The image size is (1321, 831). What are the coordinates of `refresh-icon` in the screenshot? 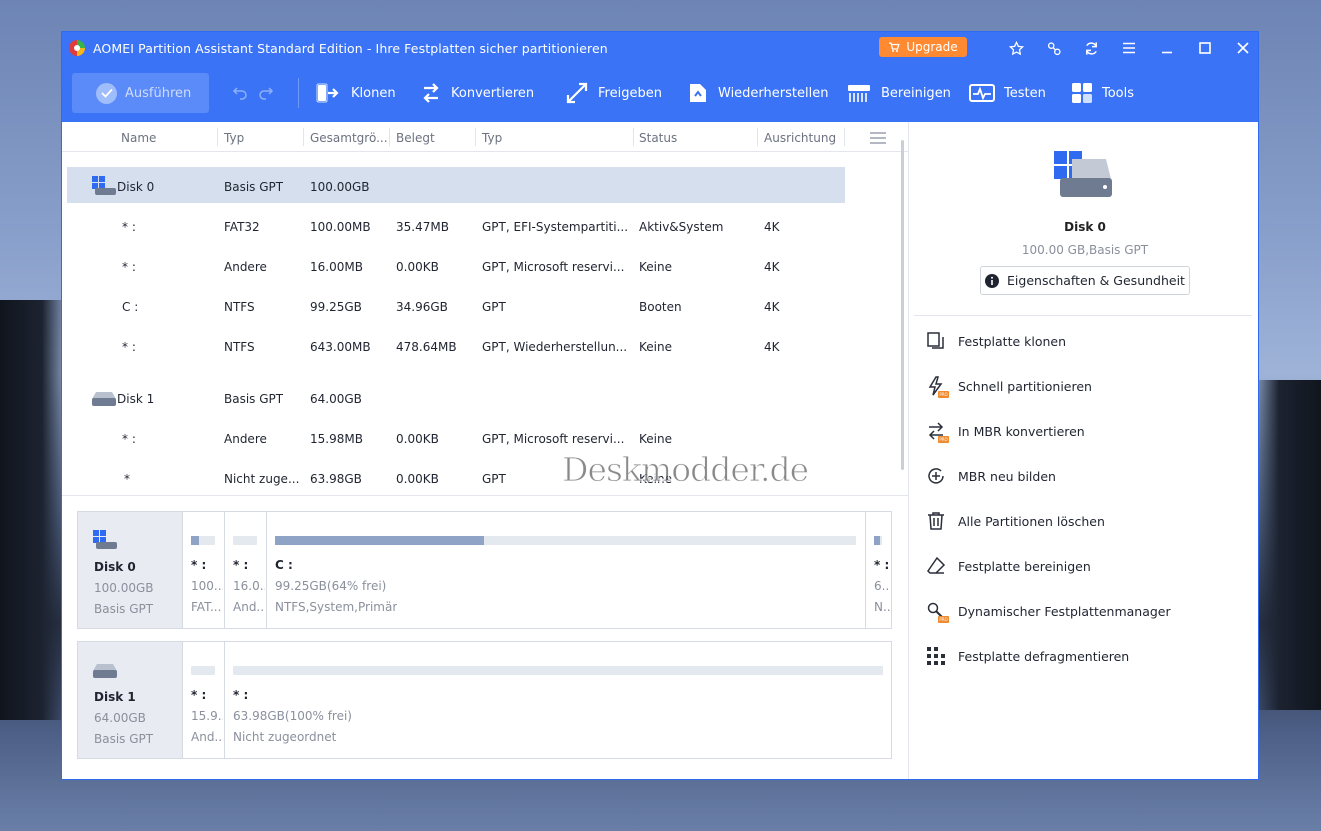 It's located at (1091, 48).